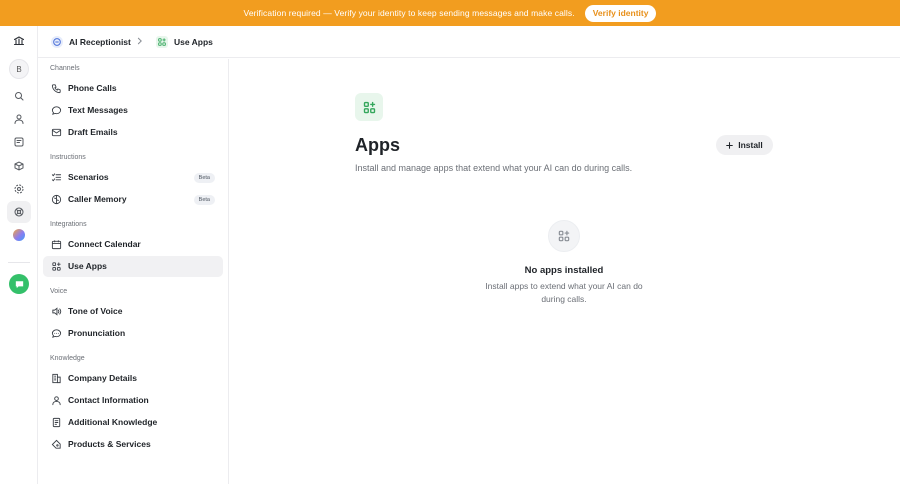  What do you see at coordinates (56, 245) in the screenshot?
I see `calendar-icon` at bounding box center [56, 245].